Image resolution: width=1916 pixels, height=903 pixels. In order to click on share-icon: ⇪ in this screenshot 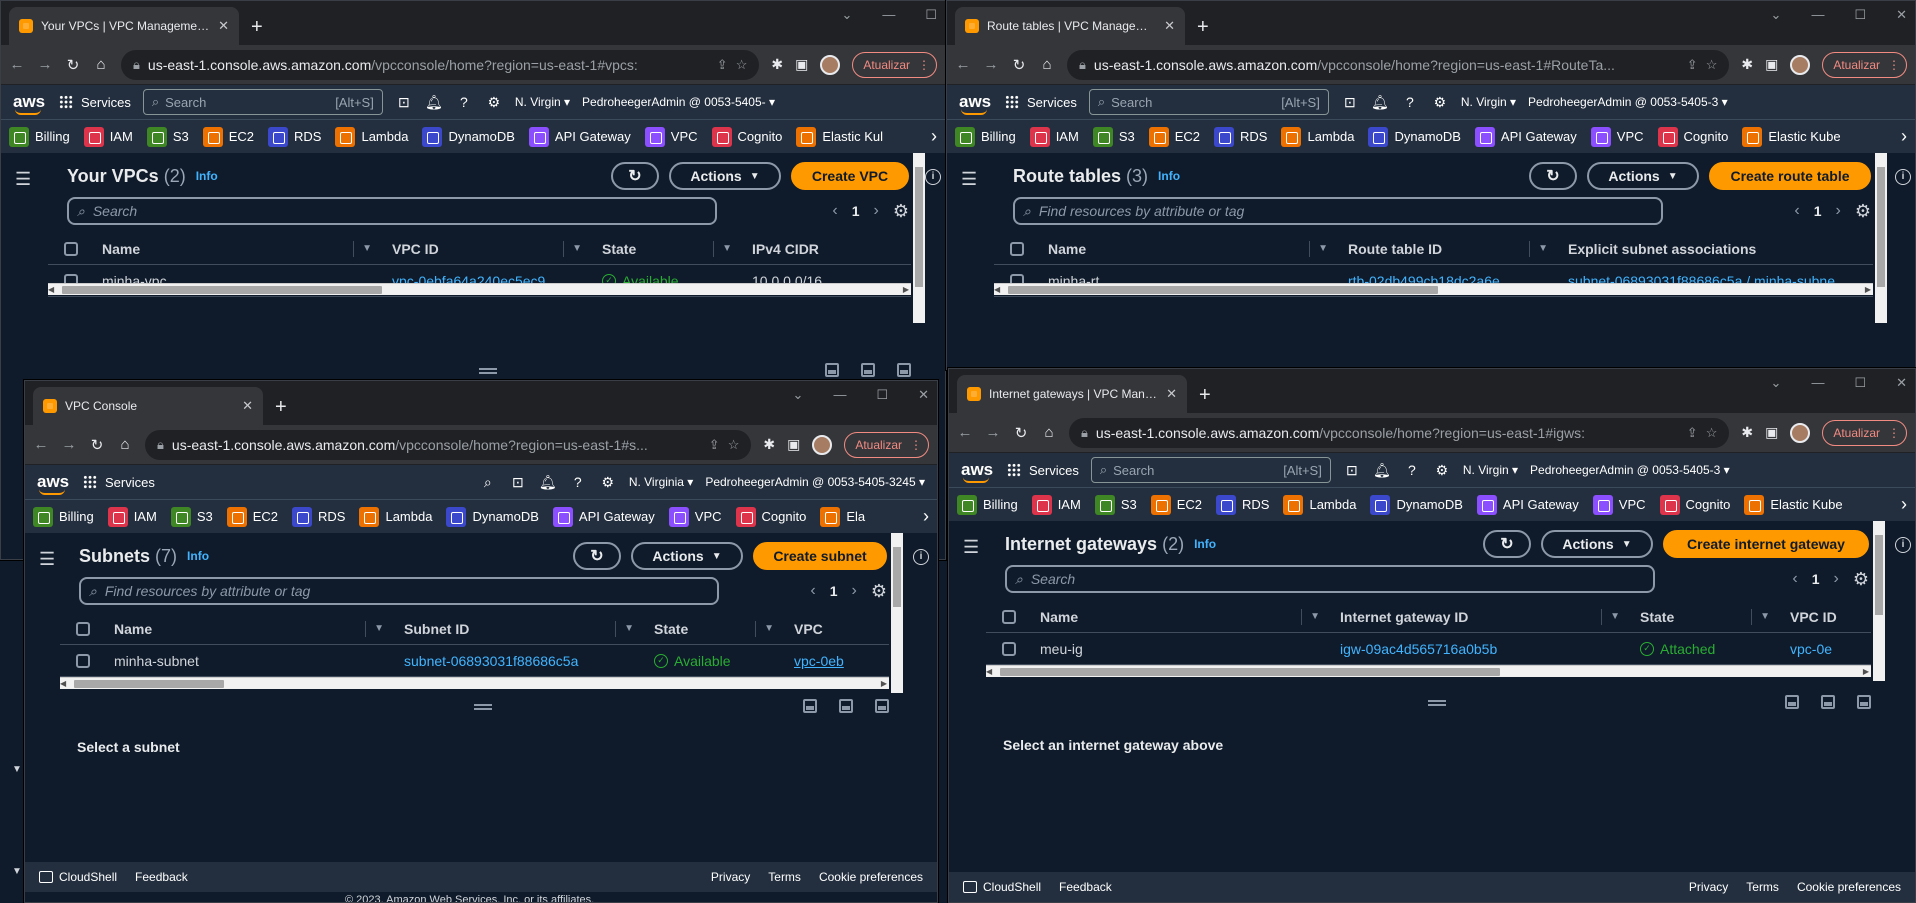, I will do `click(1692, 433)`.